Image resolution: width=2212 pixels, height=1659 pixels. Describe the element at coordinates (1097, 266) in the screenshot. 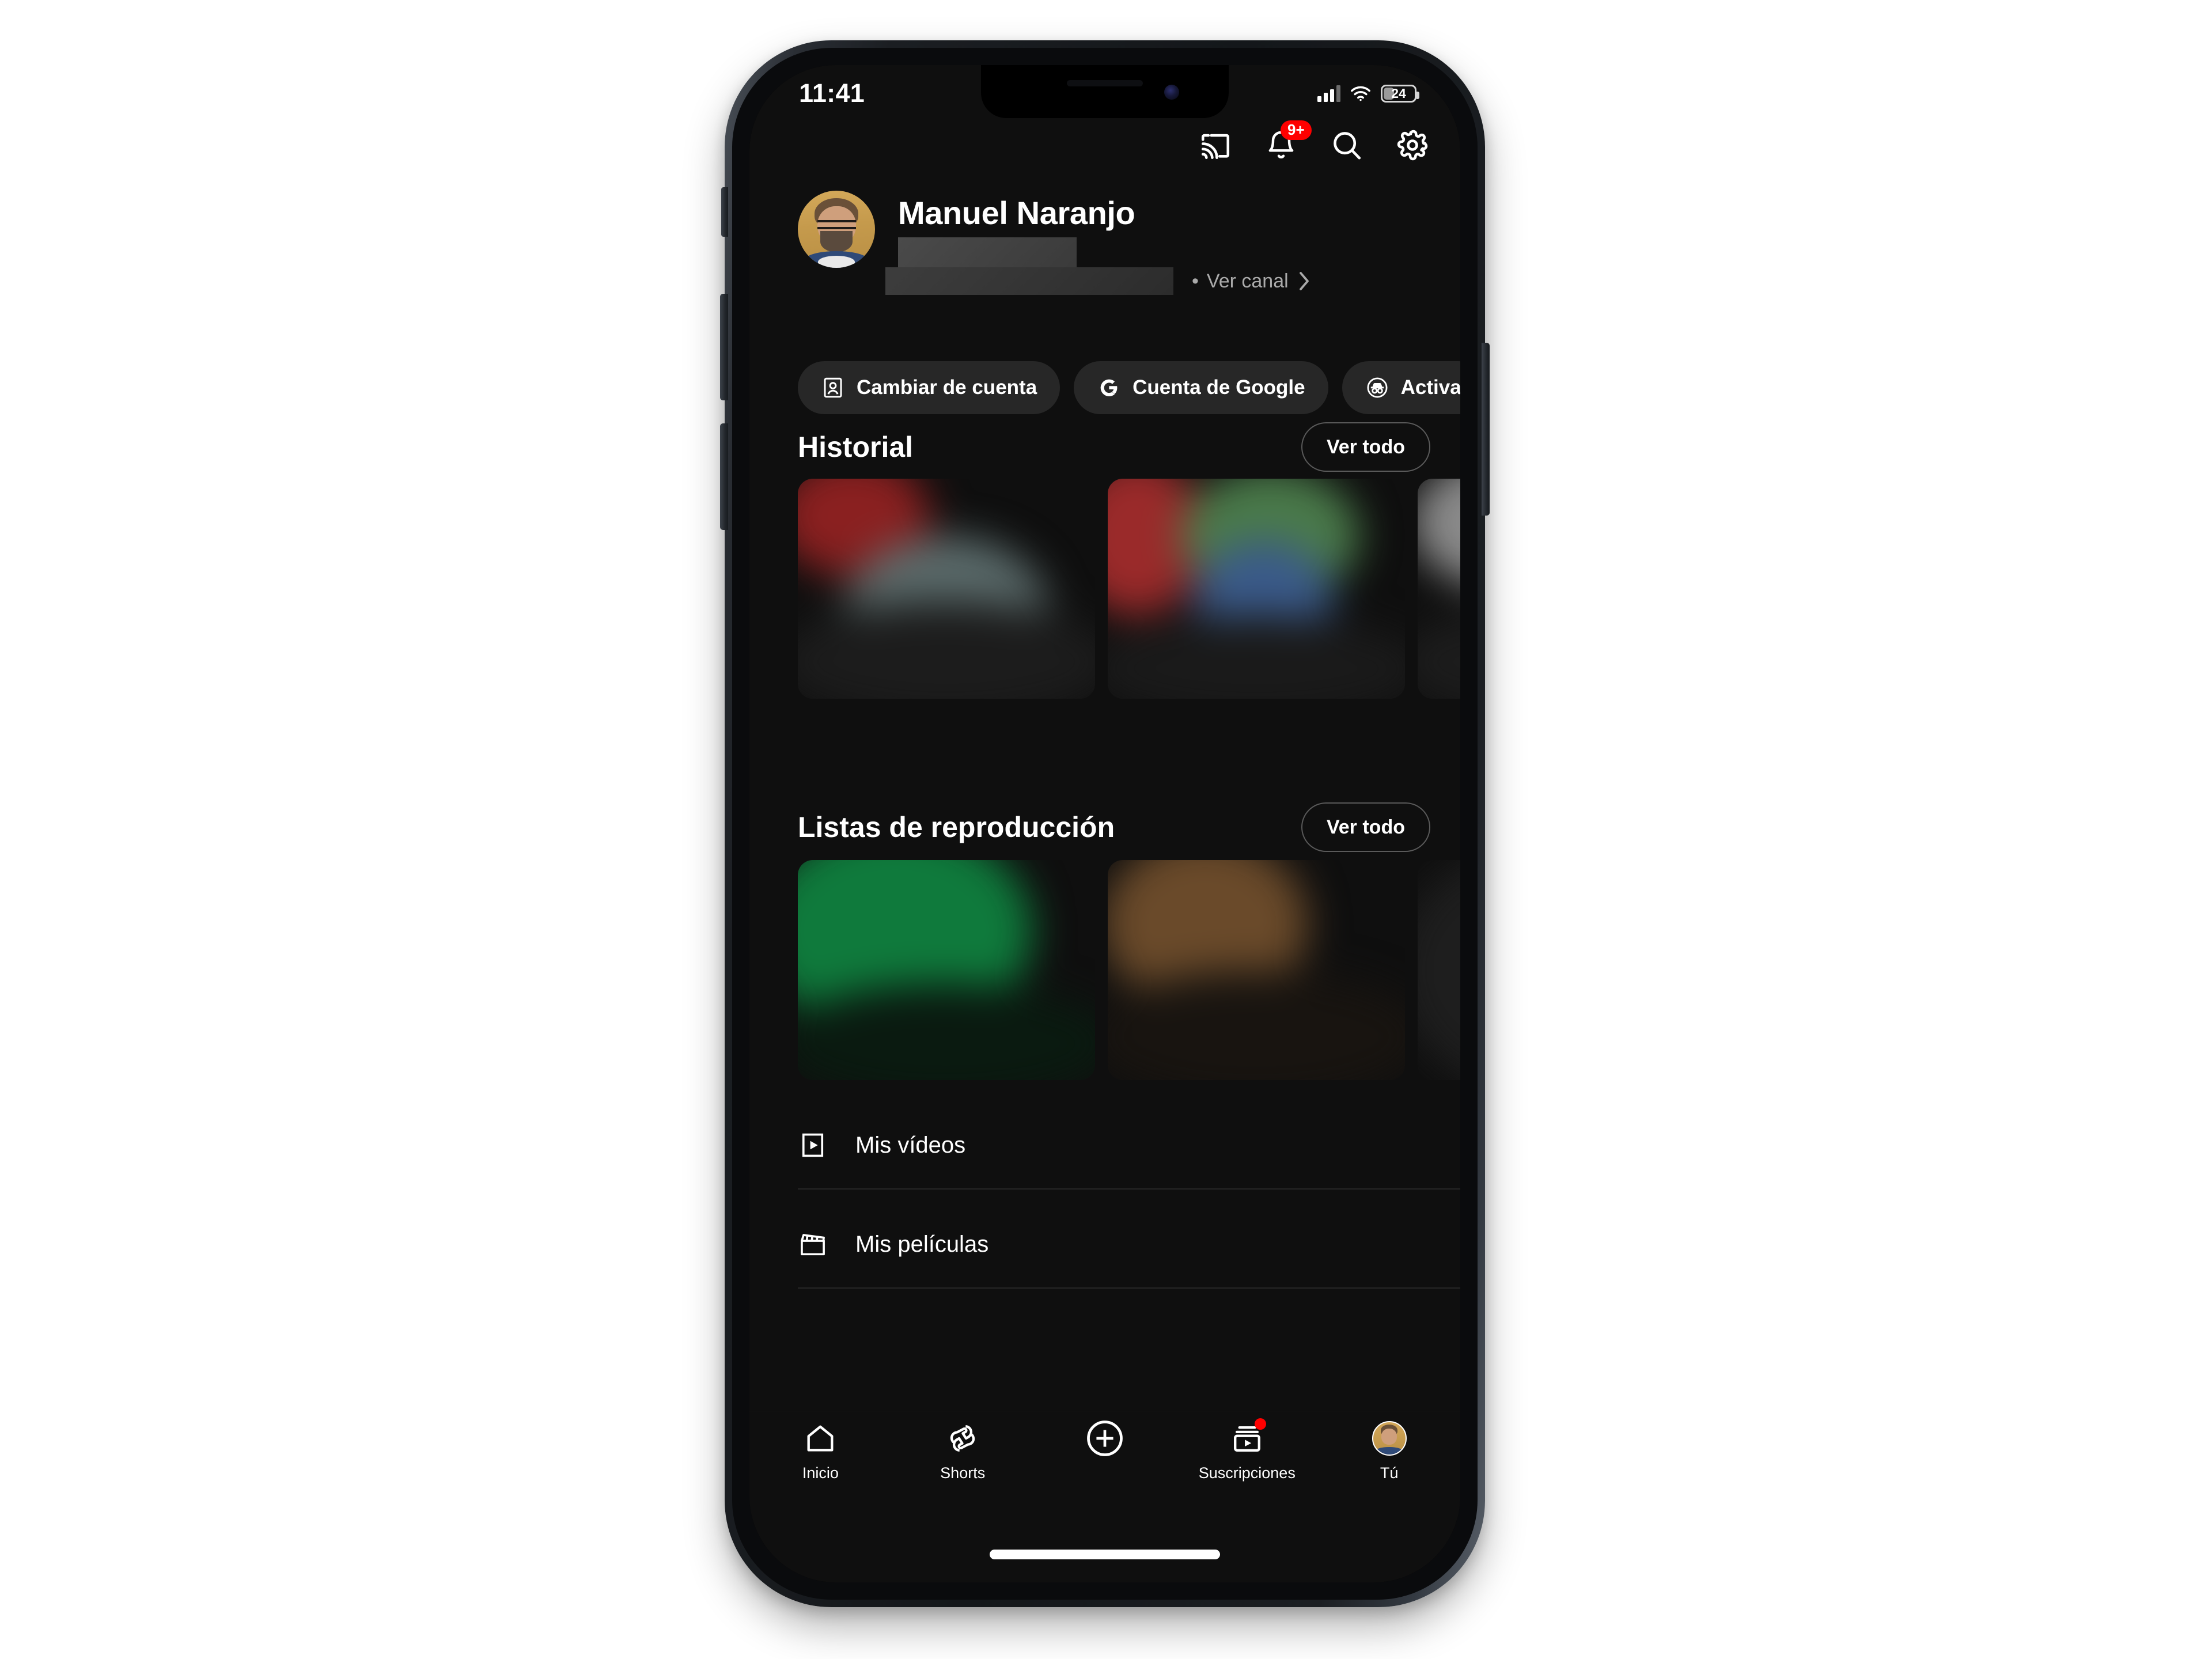

I see `handle-redaction-block: • Ver canal` at that location.